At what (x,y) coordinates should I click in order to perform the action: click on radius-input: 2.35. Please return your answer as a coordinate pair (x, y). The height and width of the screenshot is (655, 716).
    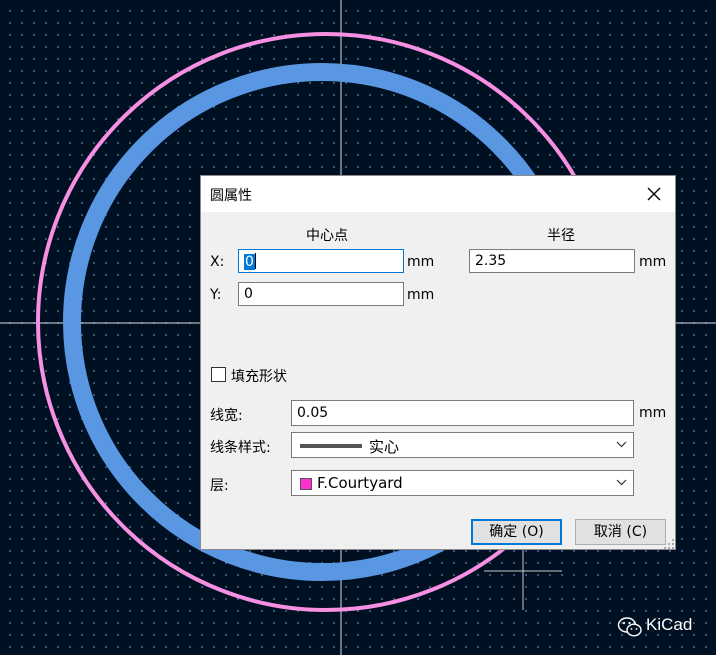
    Looking at the image, I should click on (552, 261).